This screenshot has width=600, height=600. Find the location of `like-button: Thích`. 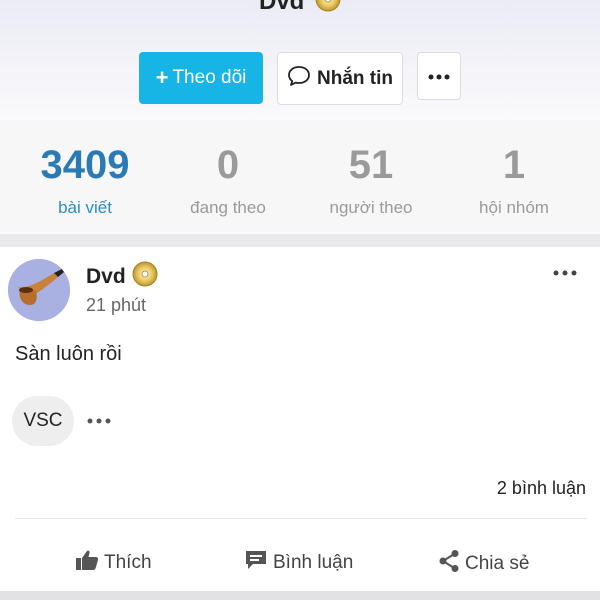

like-button: Thích is located at coordinates (113, 563).